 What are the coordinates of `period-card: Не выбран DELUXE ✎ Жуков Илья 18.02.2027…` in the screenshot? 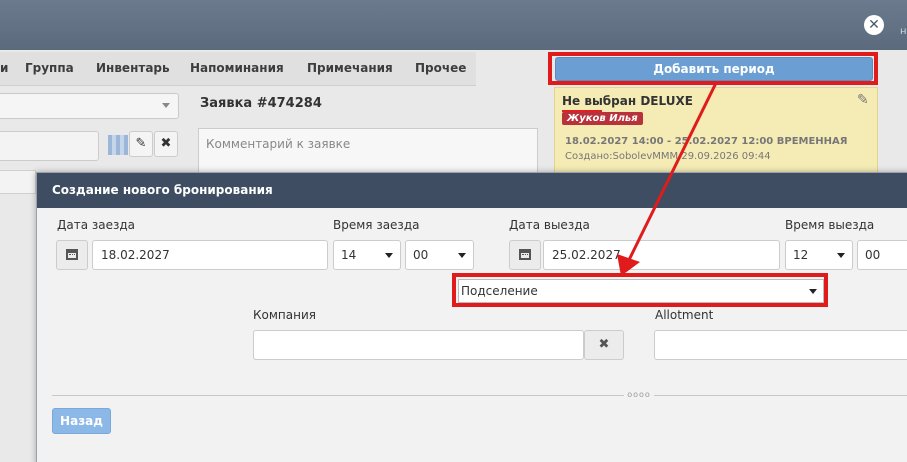 It's located at (716, 134).